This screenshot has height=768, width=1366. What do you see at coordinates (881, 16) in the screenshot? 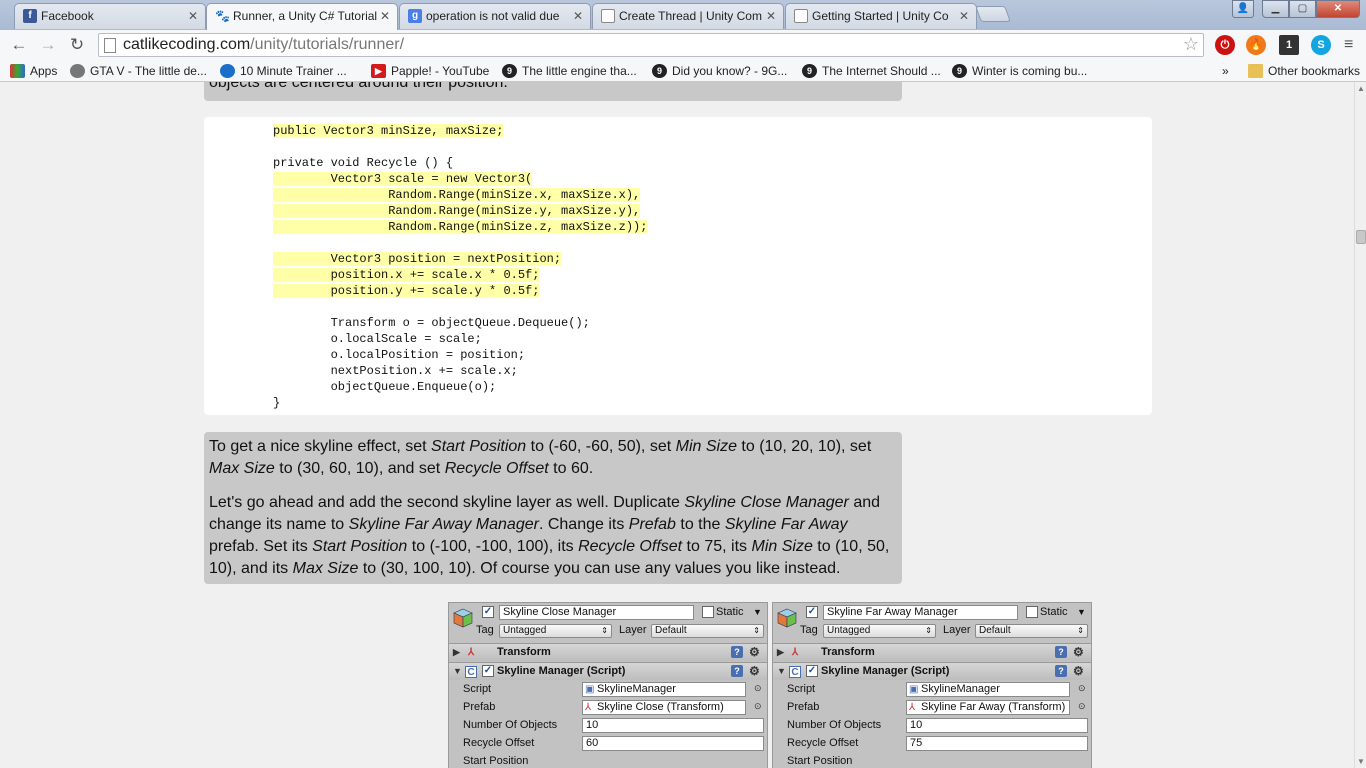
I see `tab-getting-started: Getting Started | Unity Co ✕` at bounding box center [881, 16].